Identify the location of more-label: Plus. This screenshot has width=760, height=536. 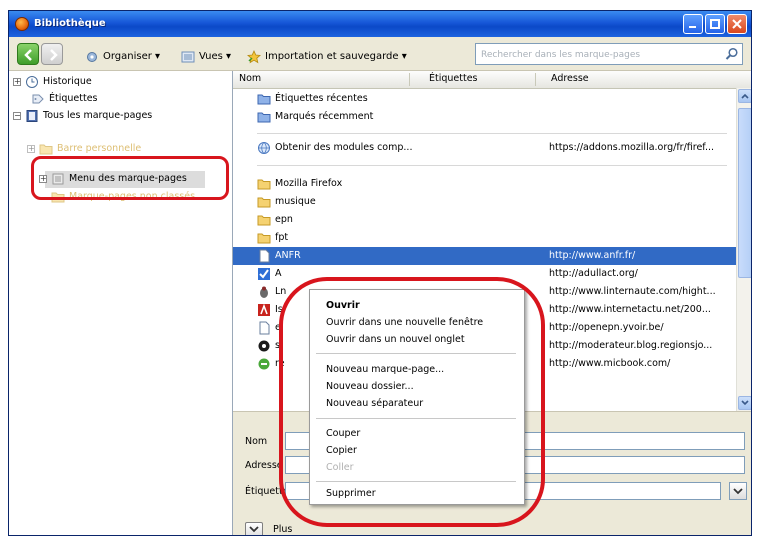
(282, 529).